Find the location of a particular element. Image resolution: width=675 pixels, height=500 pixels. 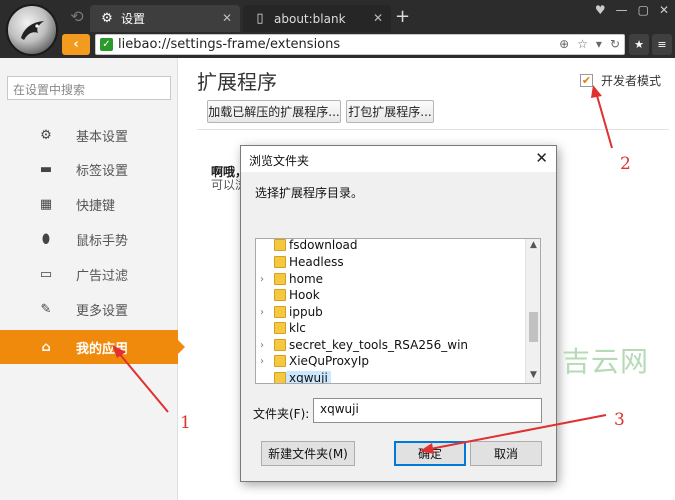

window-controls: ♥ — ▢ ✕ is located at coordinates (632, 10).